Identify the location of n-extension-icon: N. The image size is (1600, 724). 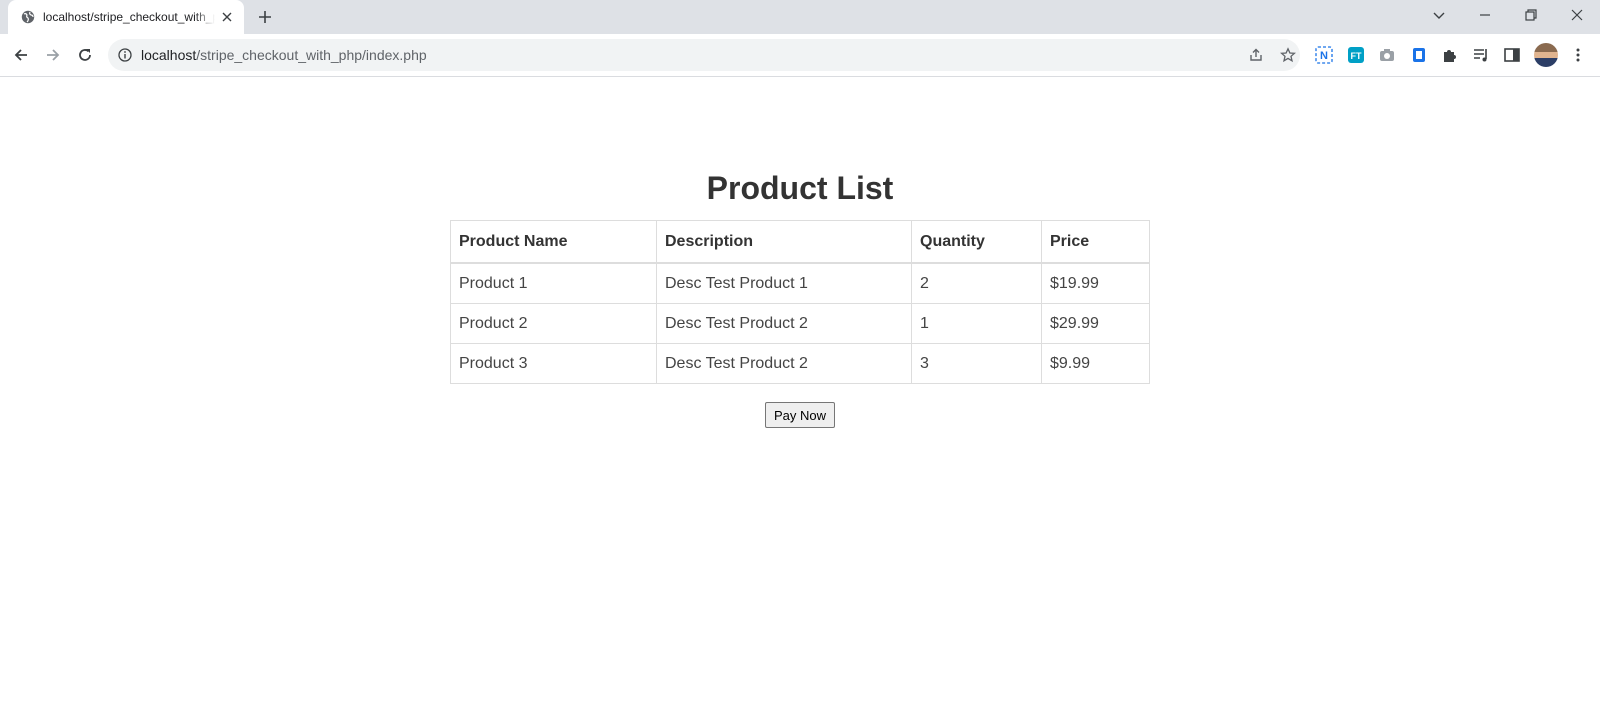
(1324, 55).